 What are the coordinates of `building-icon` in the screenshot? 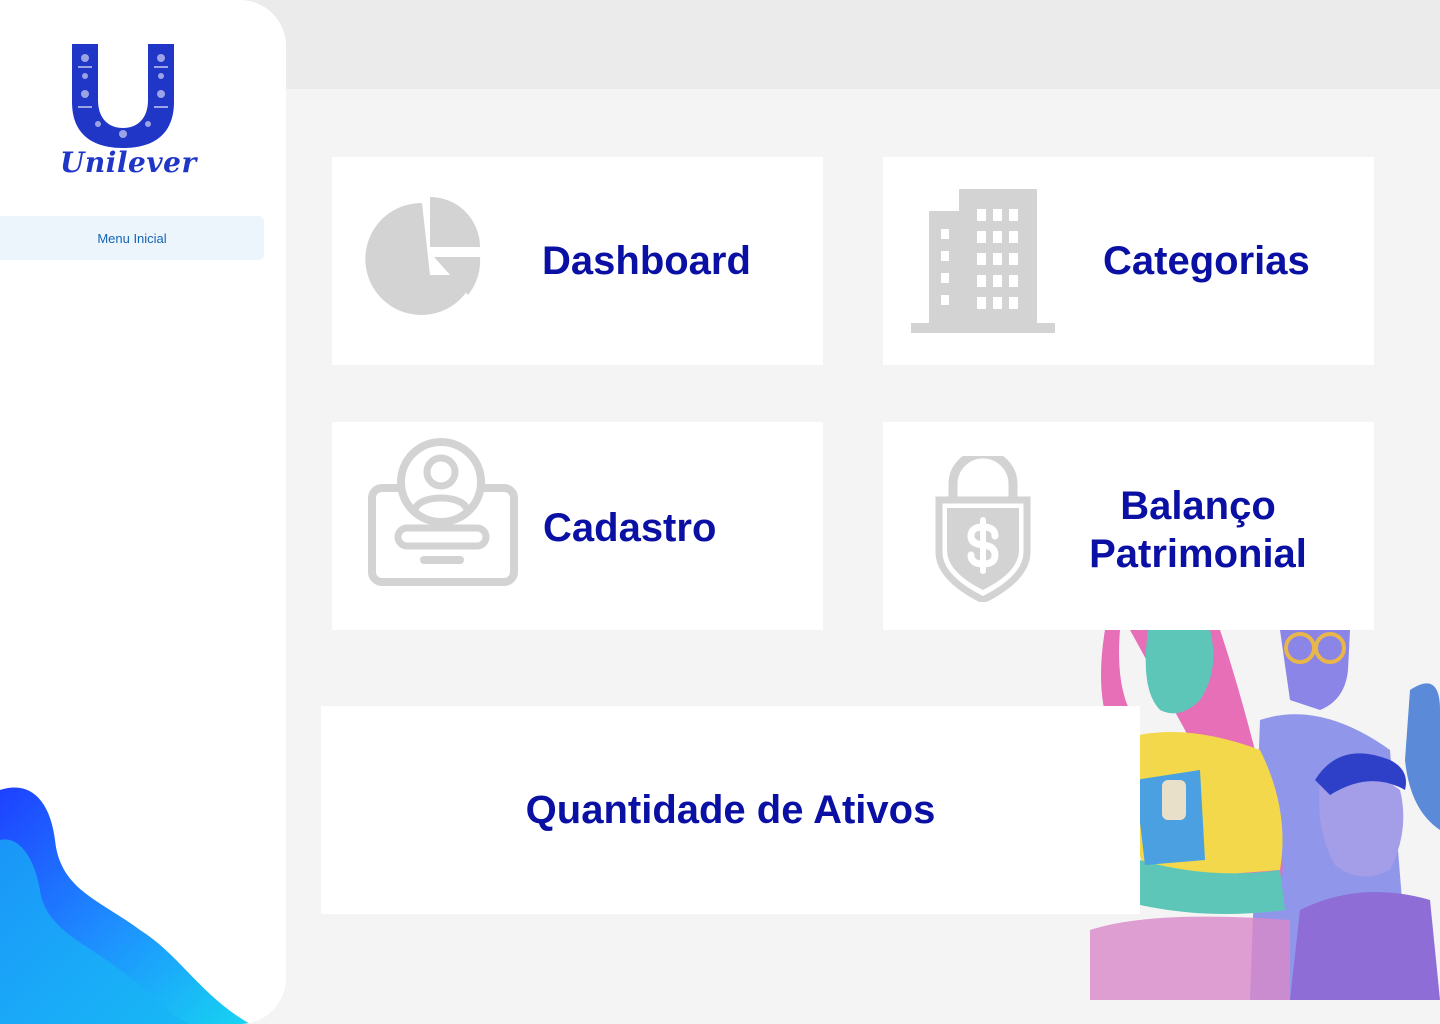 It's located at (983, 261).